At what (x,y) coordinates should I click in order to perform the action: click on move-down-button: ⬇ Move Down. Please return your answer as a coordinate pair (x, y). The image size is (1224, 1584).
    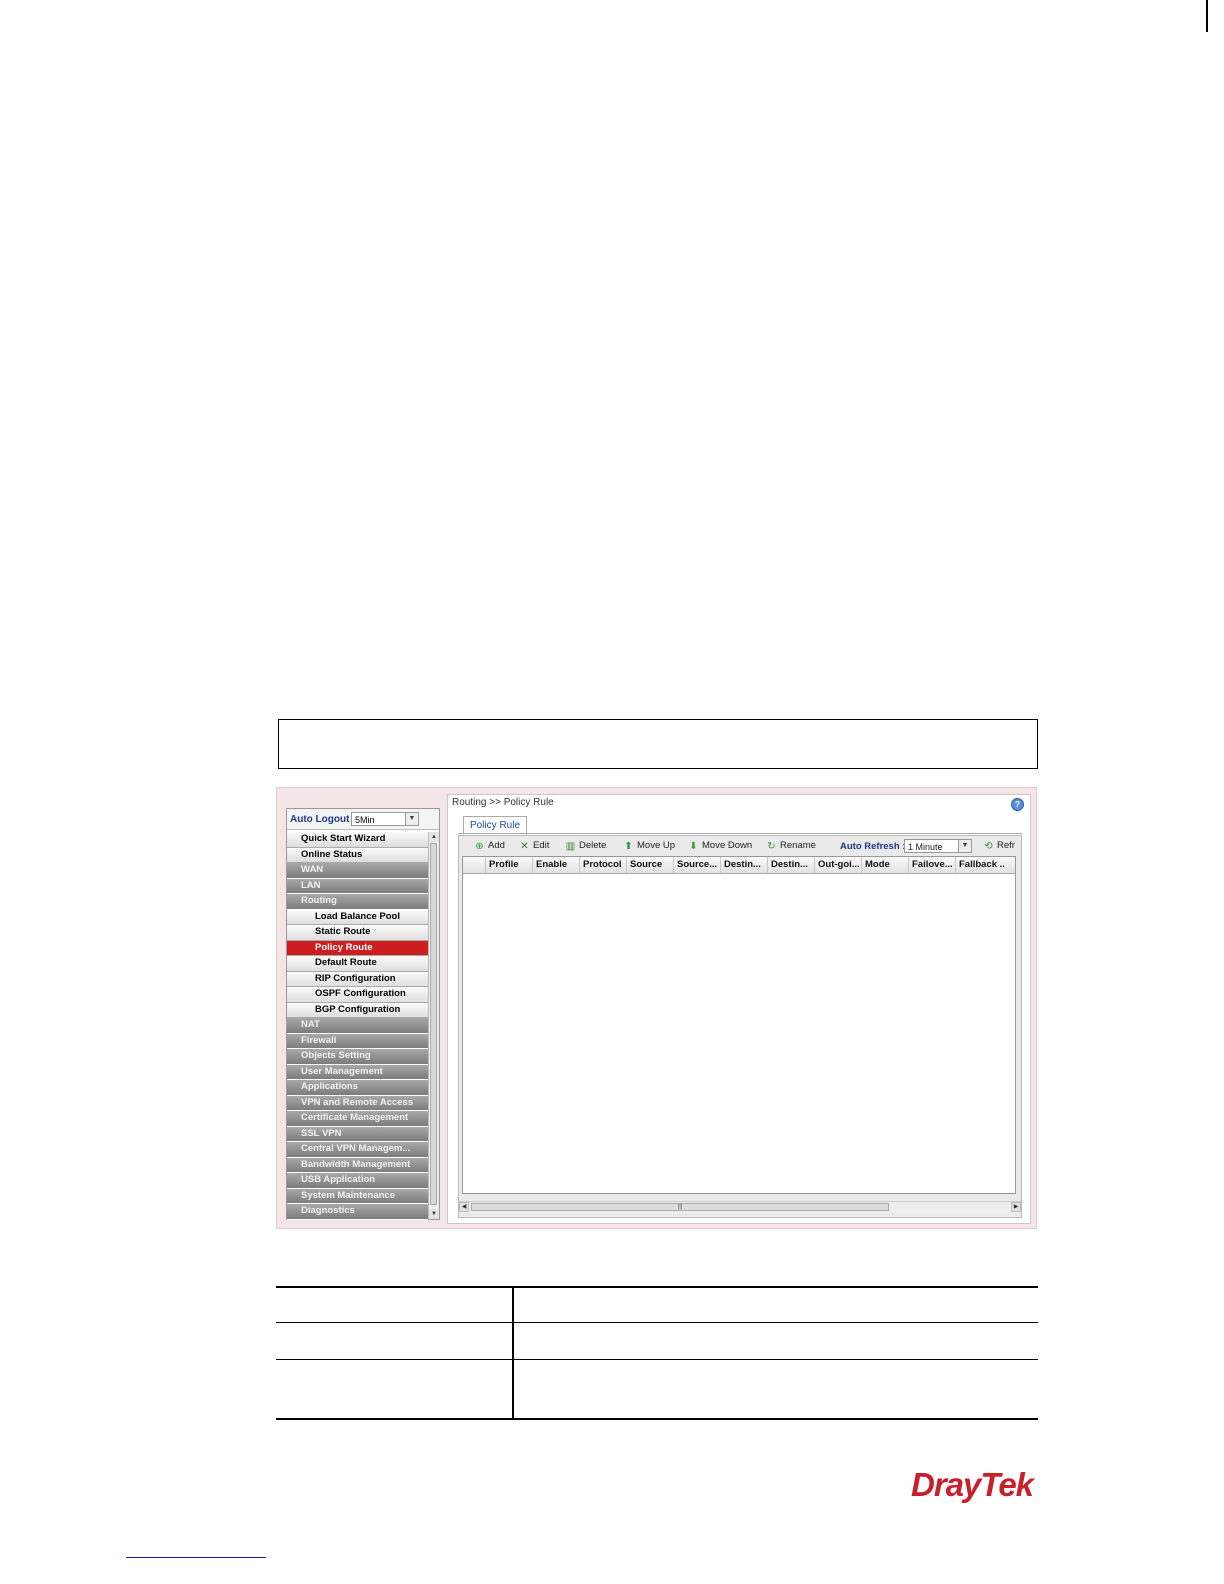
    Looking at the image, I should click on (720, 846).